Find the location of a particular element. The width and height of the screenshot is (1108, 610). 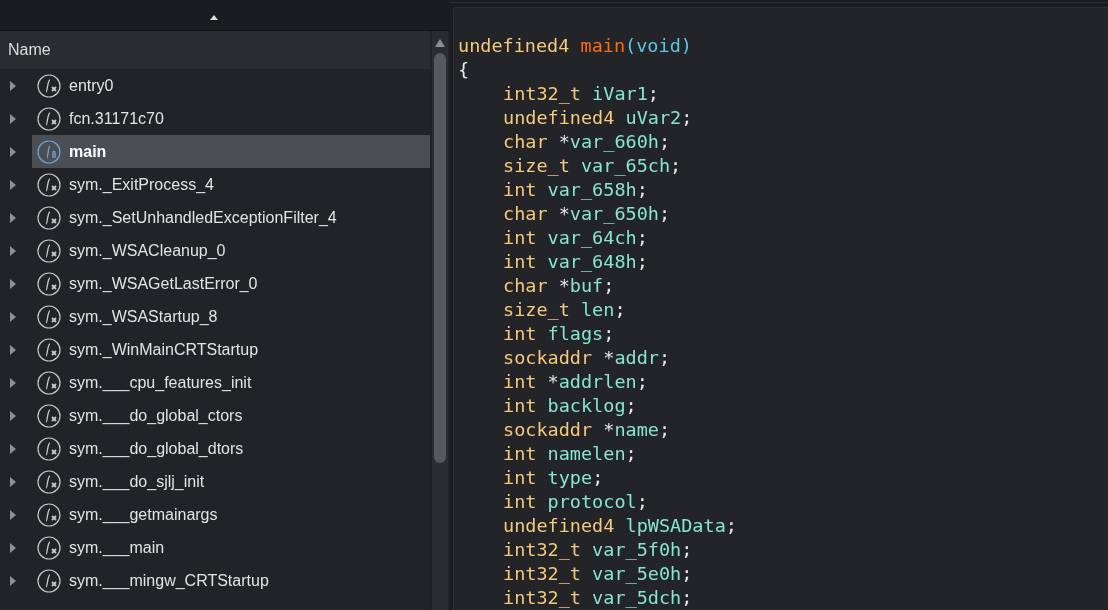

code-line: int flags; is located at coordinates (559, 334).